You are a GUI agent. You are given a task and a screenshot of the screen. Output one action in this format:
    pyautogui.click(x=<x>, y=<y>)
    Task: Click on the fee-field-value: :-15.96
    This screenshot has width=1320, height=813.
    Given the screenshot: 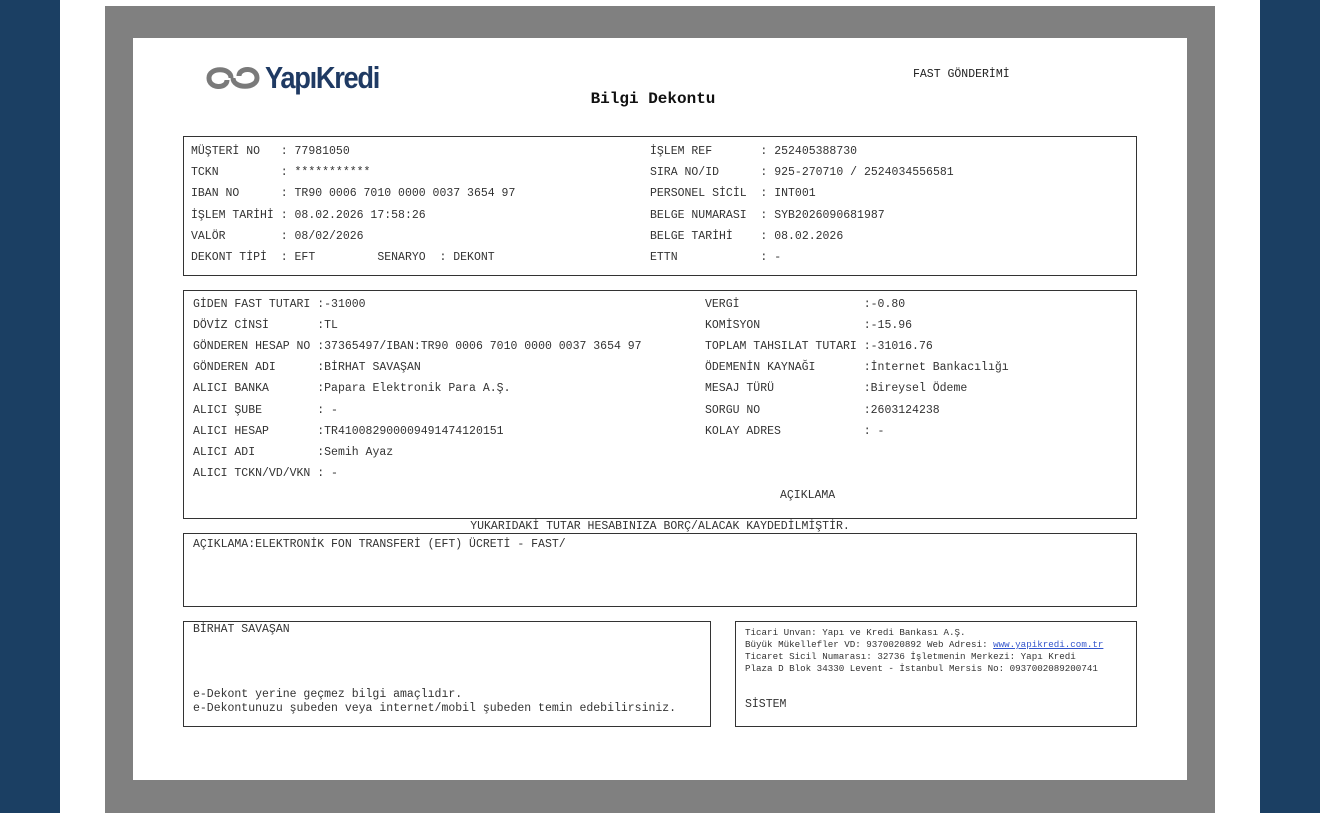 What is the action you would take?
    pyautogui.click(x=888, y=326)
    